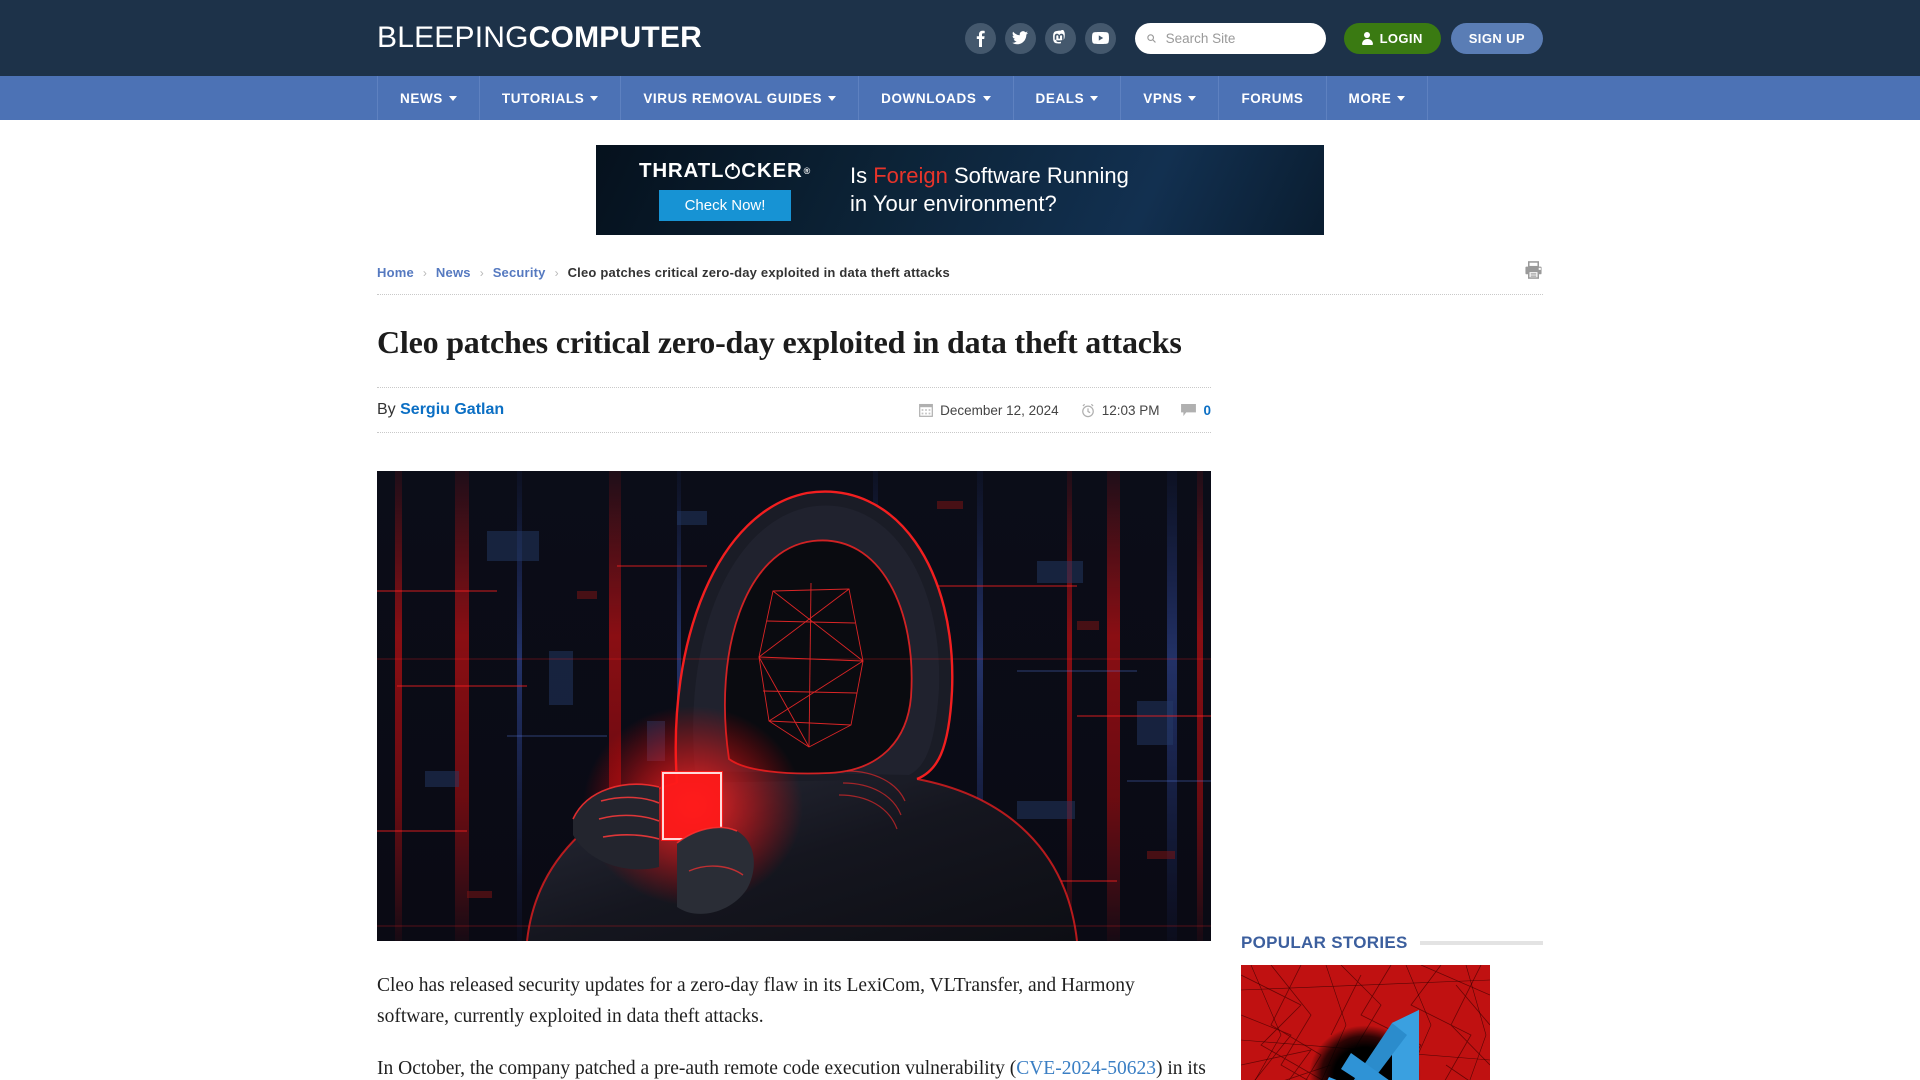  I want to click on nav-item-label: NEWS, so click(421, 98).